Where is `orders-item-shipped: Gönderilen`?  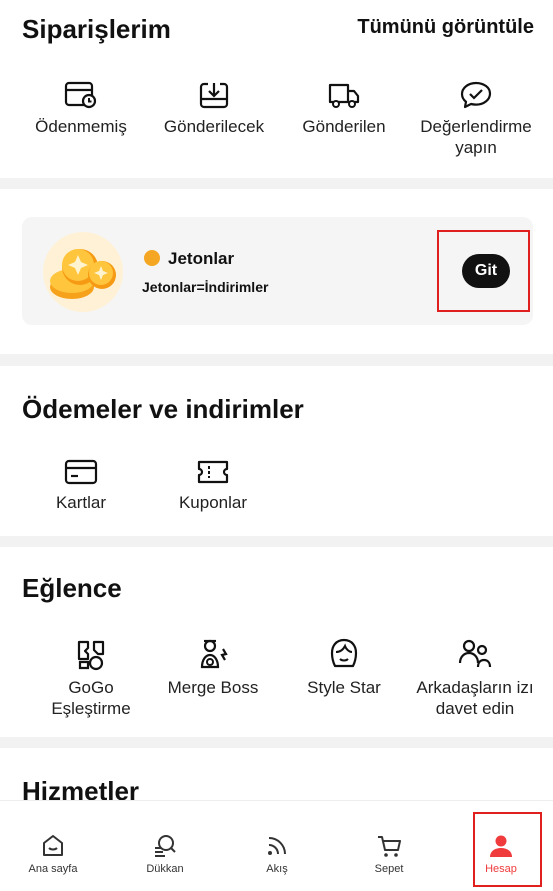
orders-item-shipped: Gönderilen is located at coordinates (344, 108).